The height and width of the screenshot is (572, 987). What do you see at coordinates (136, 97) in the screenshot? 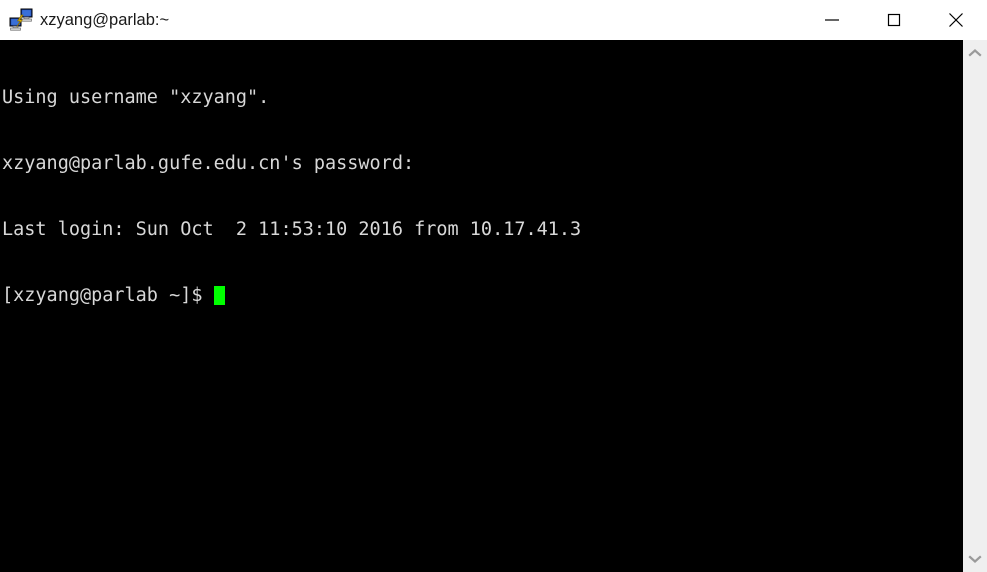
I see `terminal-line: Using username "xzyang".` at bounding box center [136, 97].